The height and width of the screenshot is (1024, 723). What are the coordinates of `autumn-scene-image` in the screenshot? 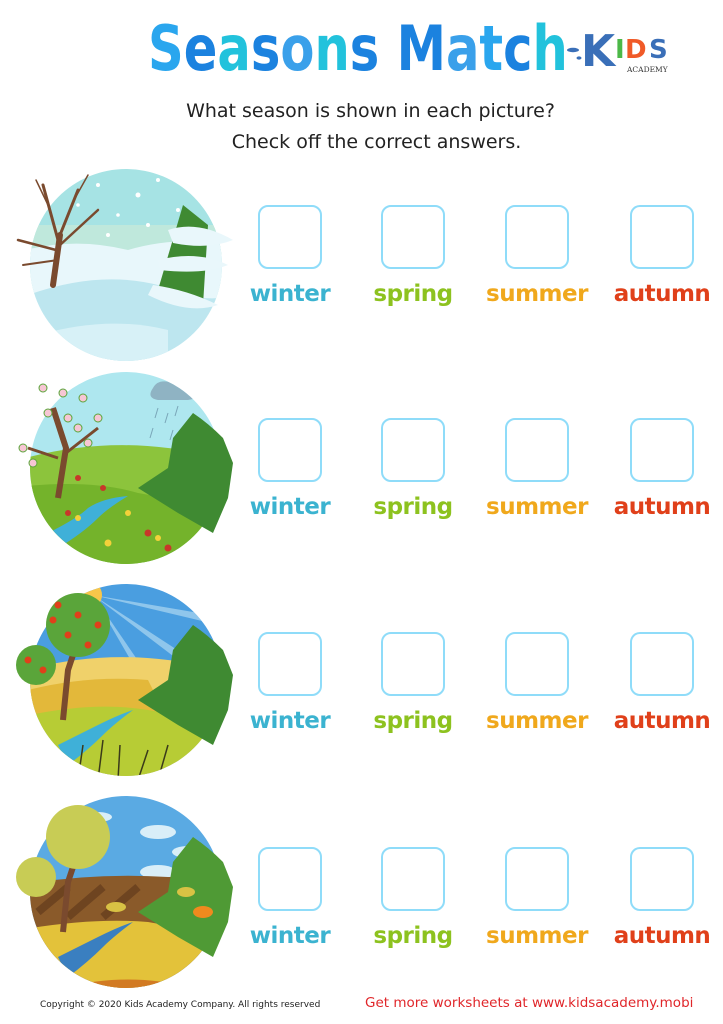 It's located at (124, 892).